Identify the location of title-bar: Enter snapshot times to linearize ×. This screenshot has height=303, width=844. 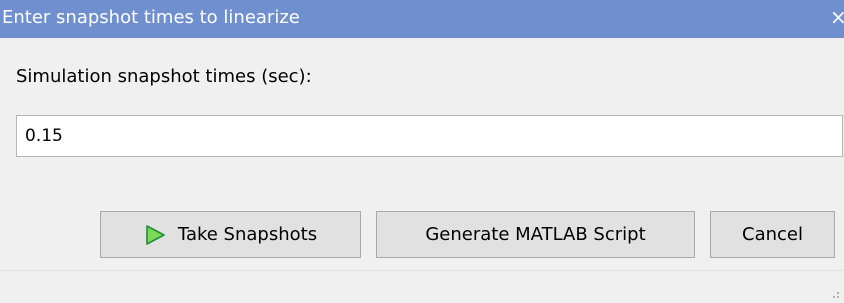
(422, 19).